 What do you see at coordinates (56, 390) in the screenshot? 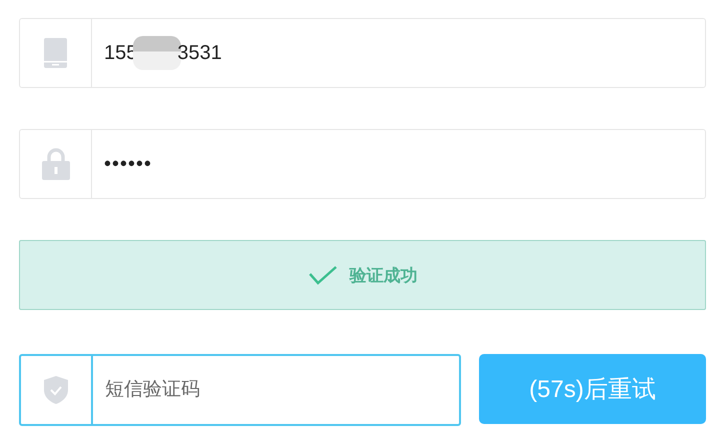
I see `shield-icon` at bounding box center [56, 390].